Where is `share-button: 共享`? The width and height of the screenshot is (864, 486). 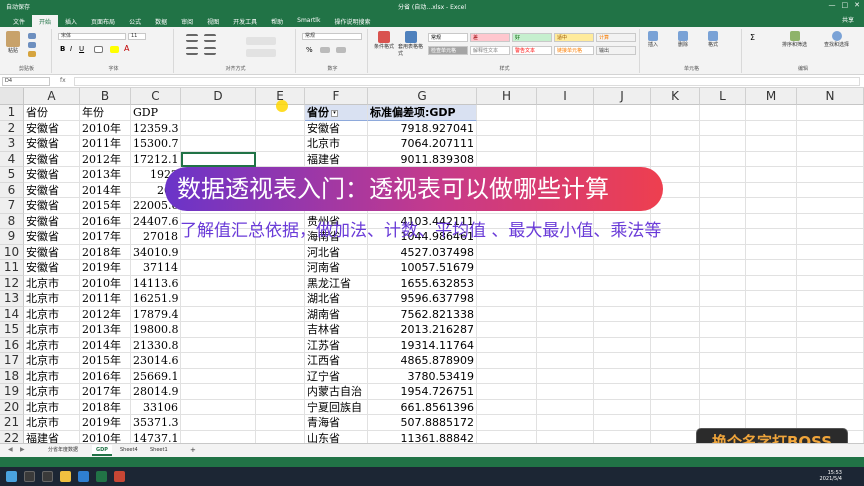
share-button: 共享 is located at coordinates (848, 19).